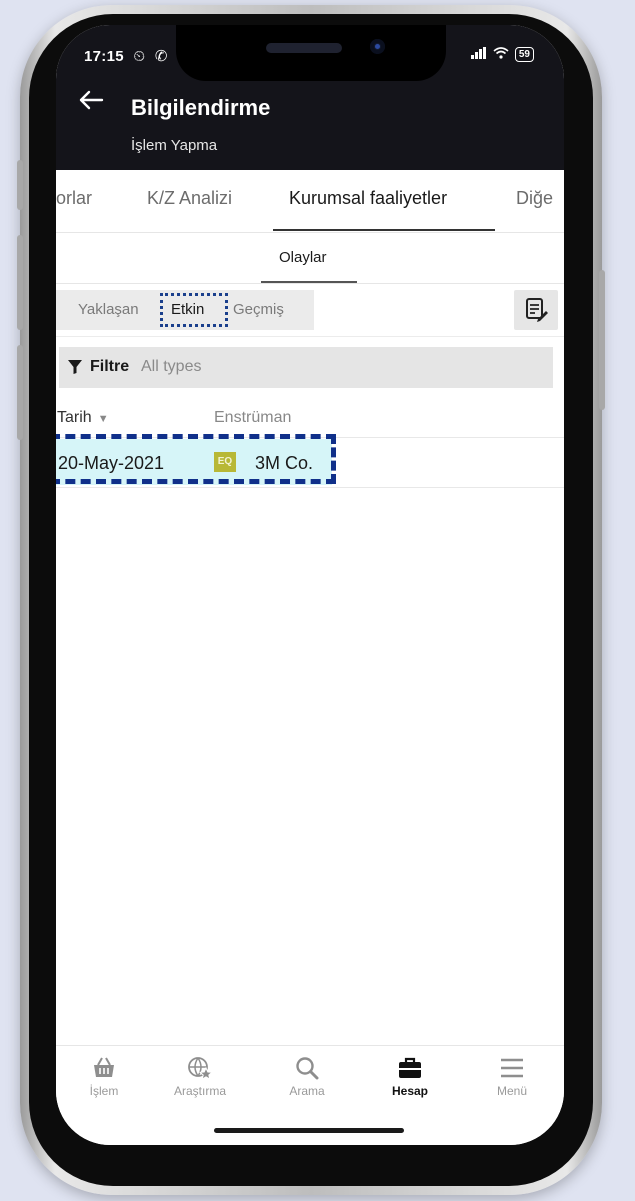  What do you see at coordinates (524, 54) in the screenshot?
I see `battery-icon: 59` at bounding box center [524, 54].